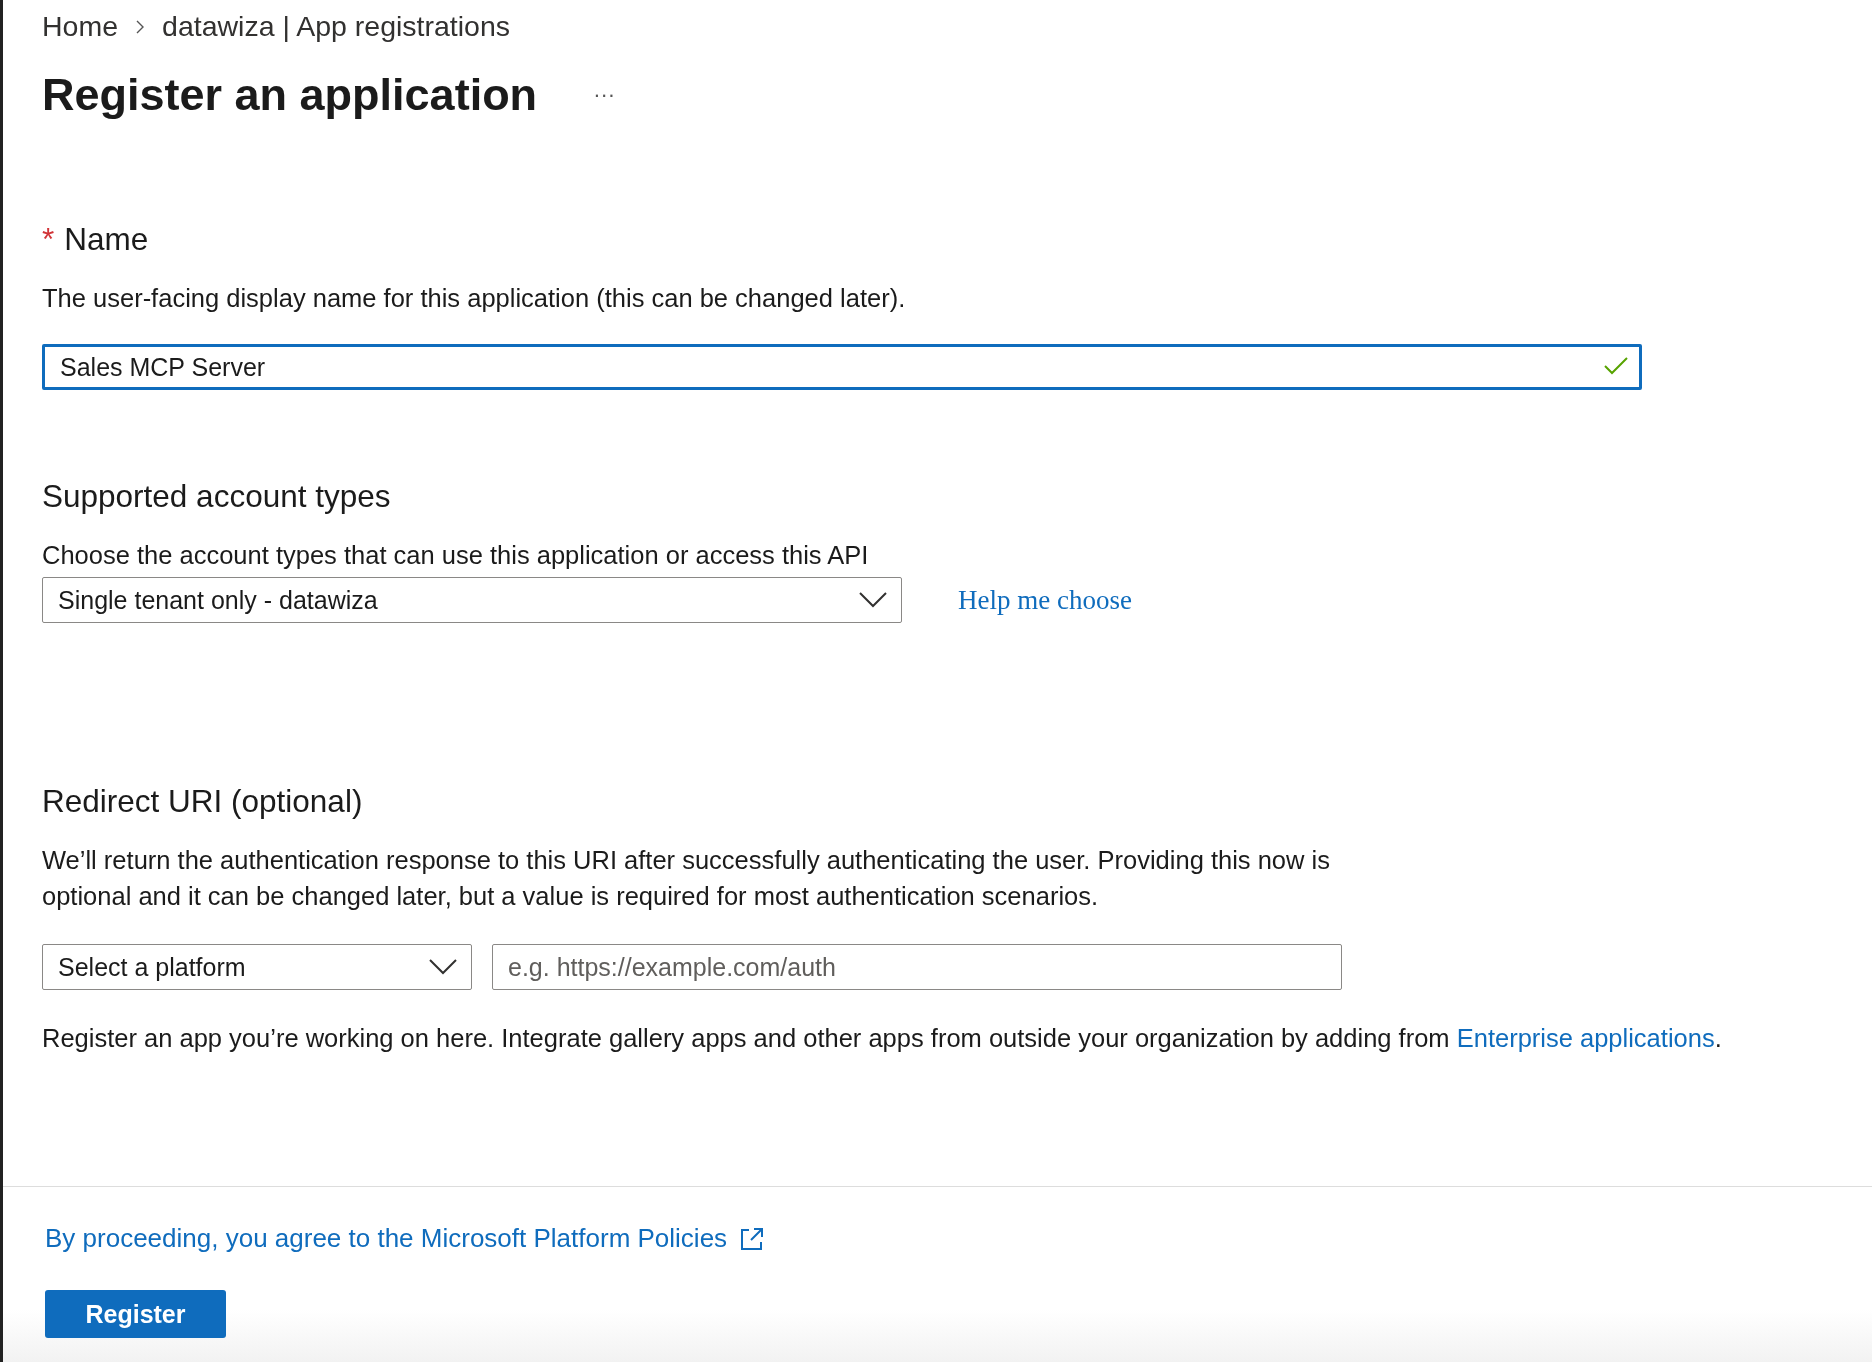 Image resolution: width=1872 pixels, height=1362 pixels. I want to click on field-description: Choose the account types that can use this application or access this API, so click(456, 555).